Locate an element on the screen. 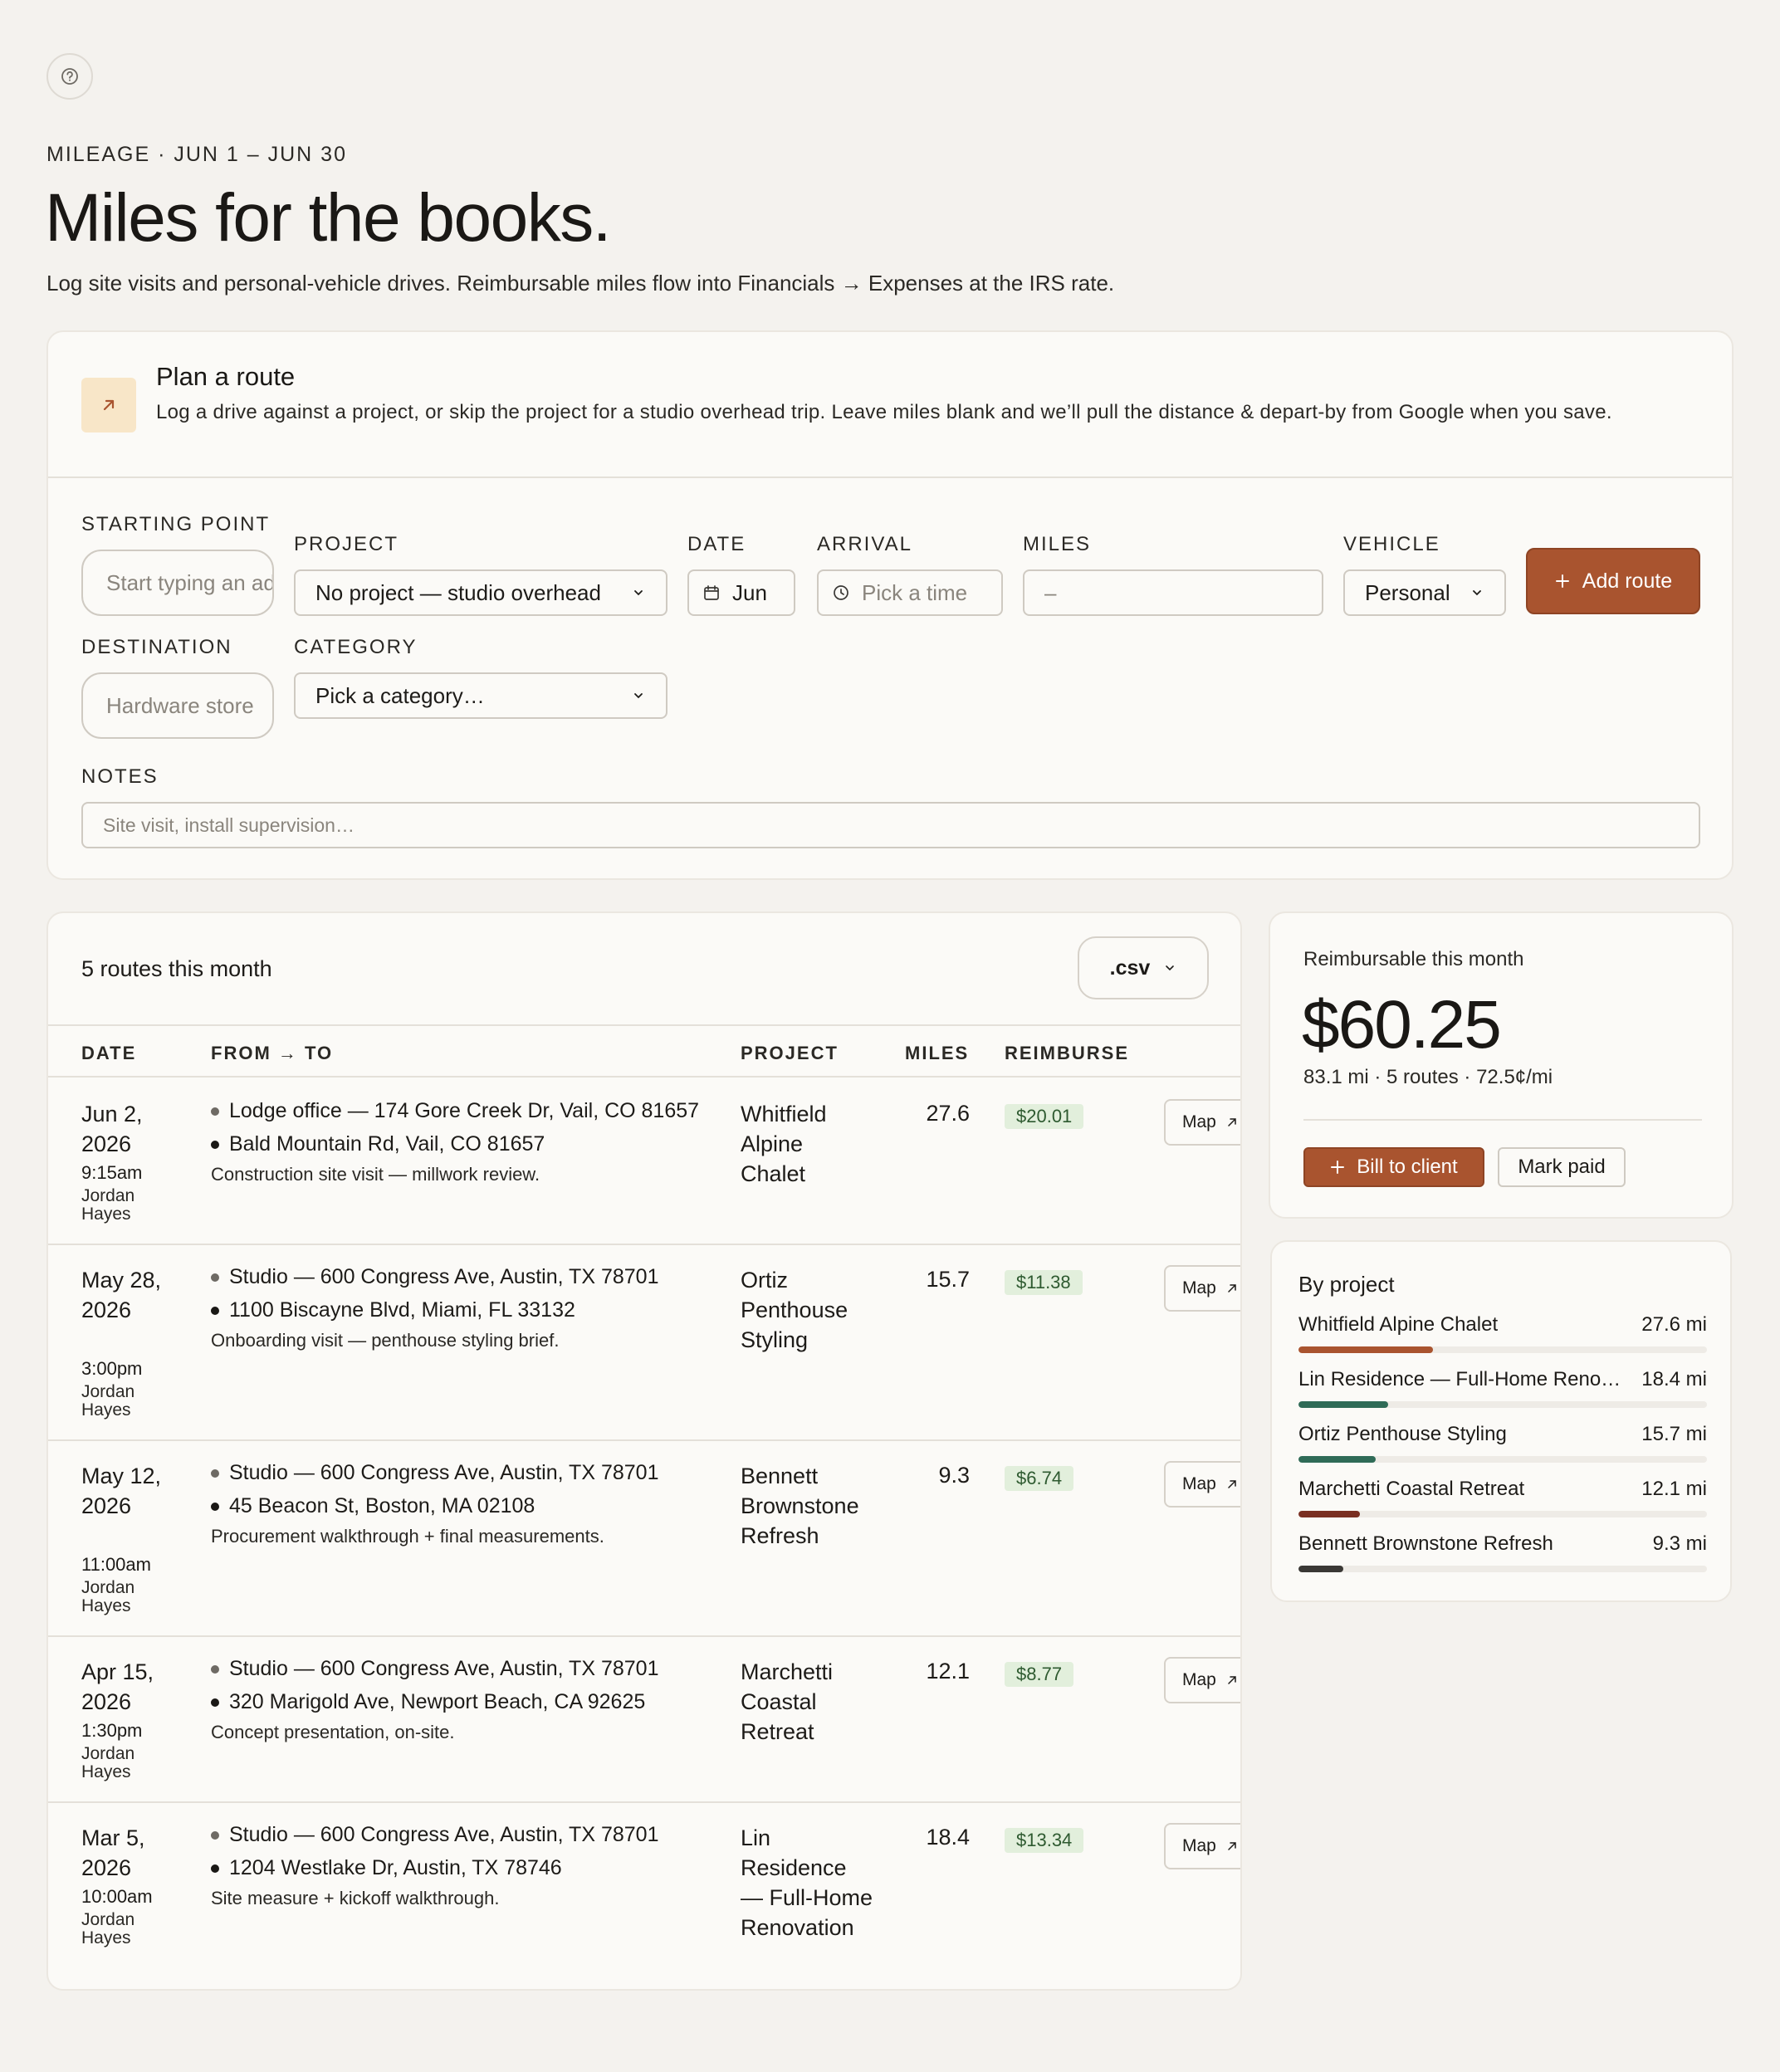 The height and width of the screenshot is (2072, 1780). project-name: Whitfield Alpine Chalet is located at coordinates (1398, 1325).